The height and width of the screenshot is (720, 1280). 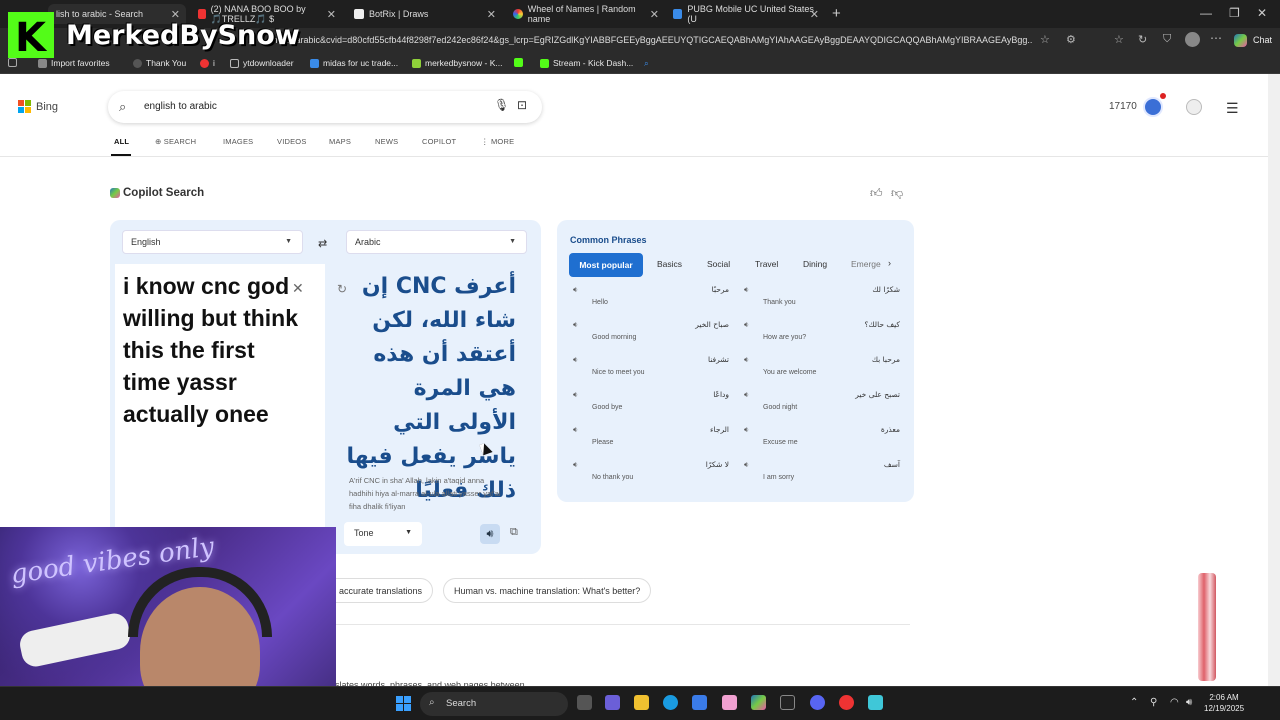 I want to click on phrase-item: 🔉︎ مرحبًا Hello, so click(x=655, y=300).